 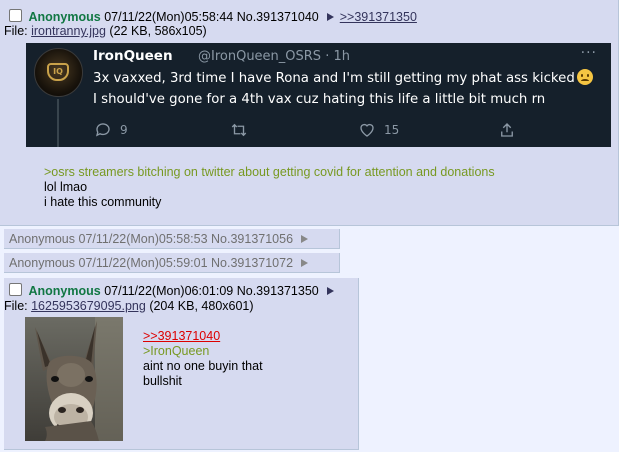 What do you see at coordinates (181, 336) in the screenshot?
I see `reply-link: >>391371040` at bounding box center [181, 336].